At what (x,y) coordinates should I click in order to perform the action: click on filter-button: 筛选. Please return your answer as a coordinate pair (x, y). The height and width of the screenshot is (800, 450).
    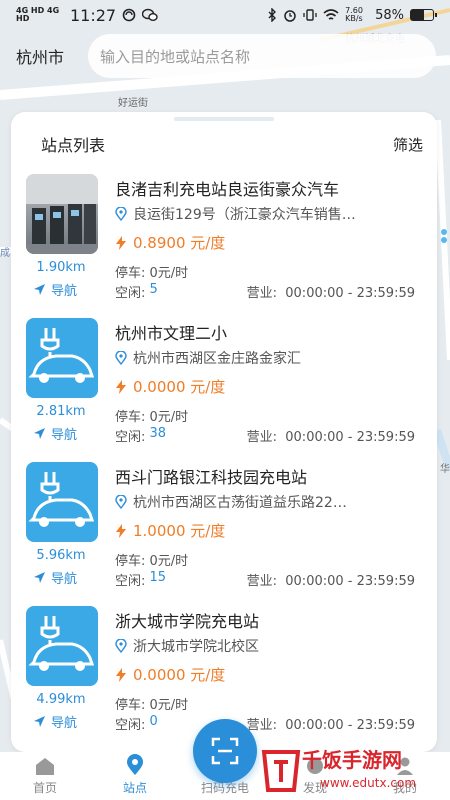
    Looking at the image, I should click on (408, 144).